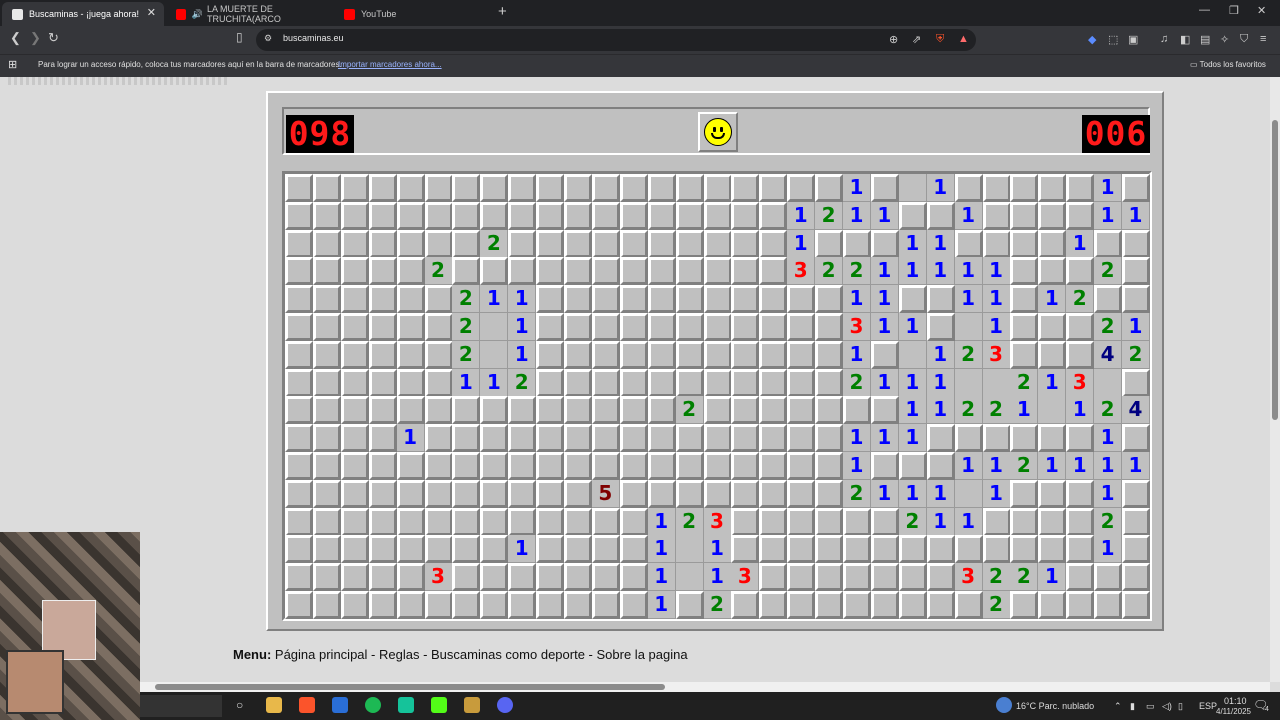 This screenshot has width=1280, height=720. Describe the element at coordinates (12, 64) in the screenshot. I see `apps-icon: ⊞` at that location.